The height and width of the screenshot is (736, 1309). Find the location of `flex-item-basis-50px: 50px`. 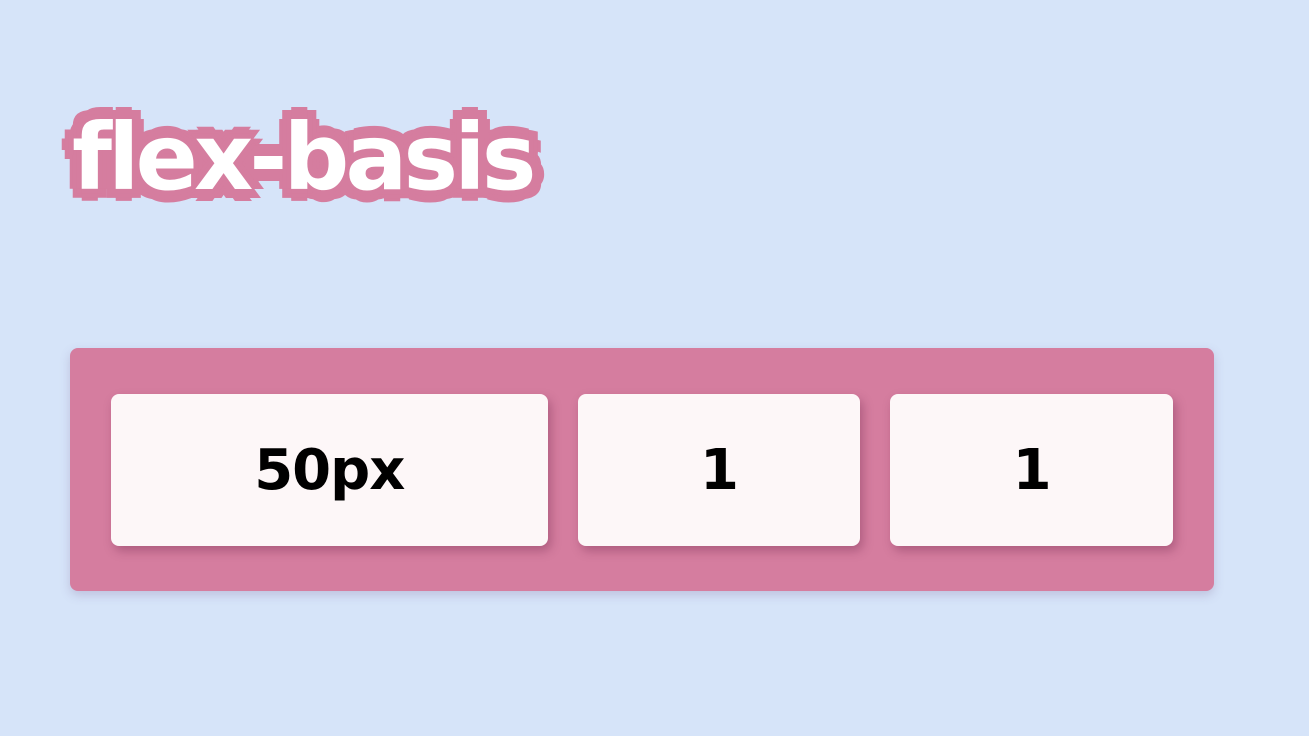

flex-item-basis-50px: 50px is located at coordinates (329, 470).